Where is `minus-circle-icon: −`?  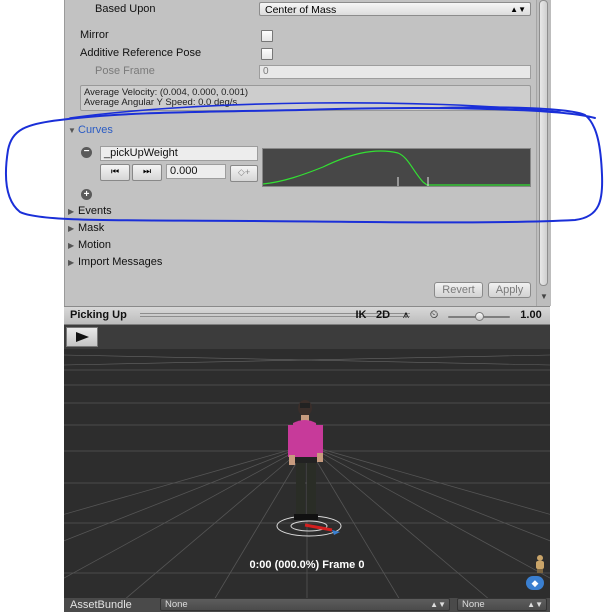 minus-circle-icon: − is located at coordinates (86, 152).